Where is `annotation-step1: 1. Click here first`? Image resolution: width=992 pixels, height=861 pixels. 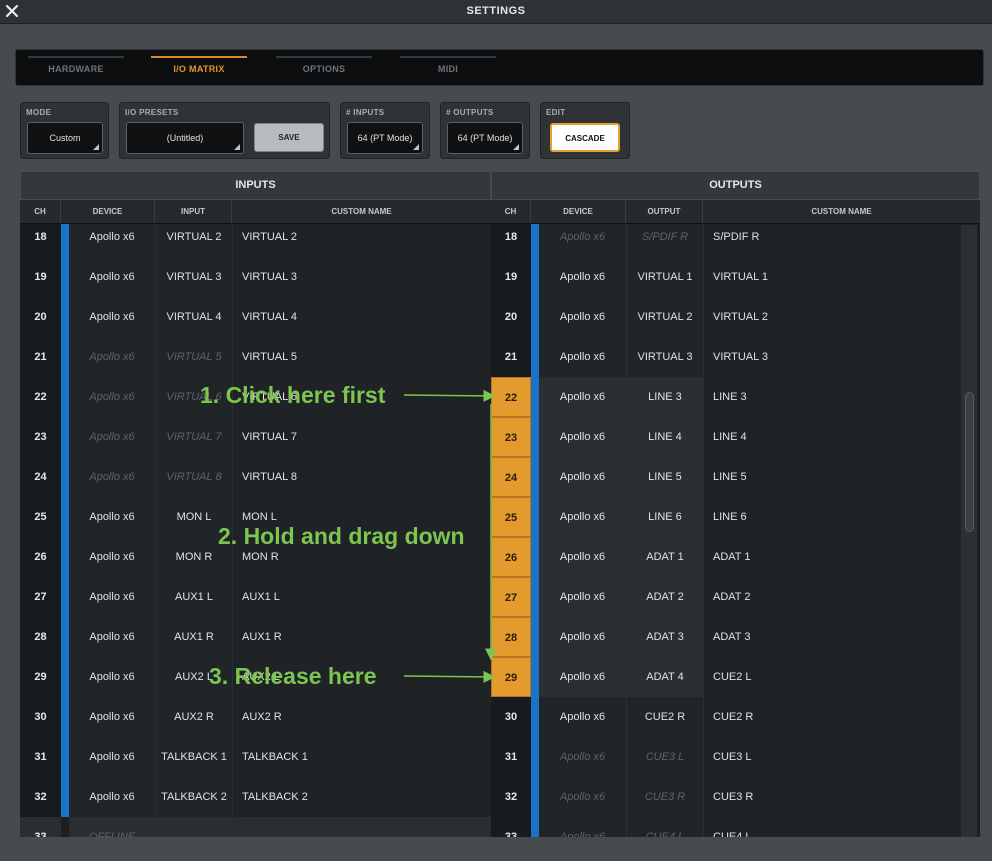 annotation-step1: 1. Click here first is located at coordinates (293, 395).